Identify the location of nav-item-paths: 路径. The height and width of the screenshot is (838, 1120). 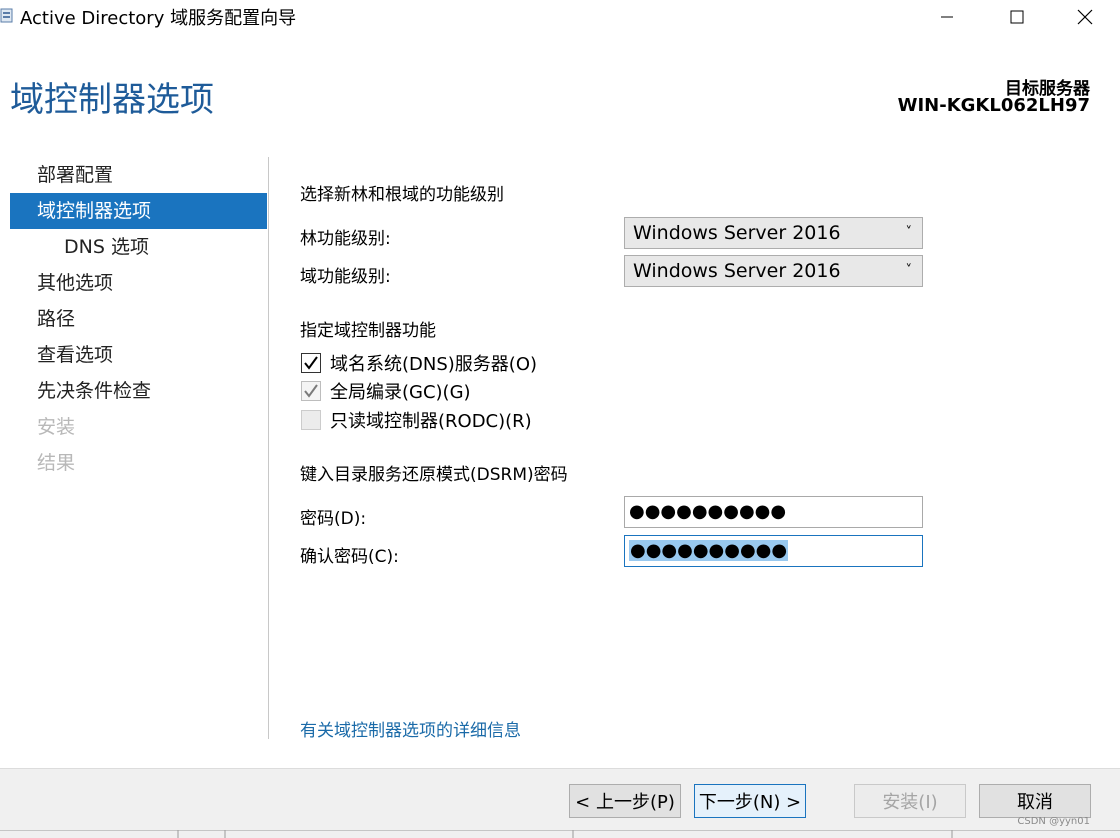
(138, 319).